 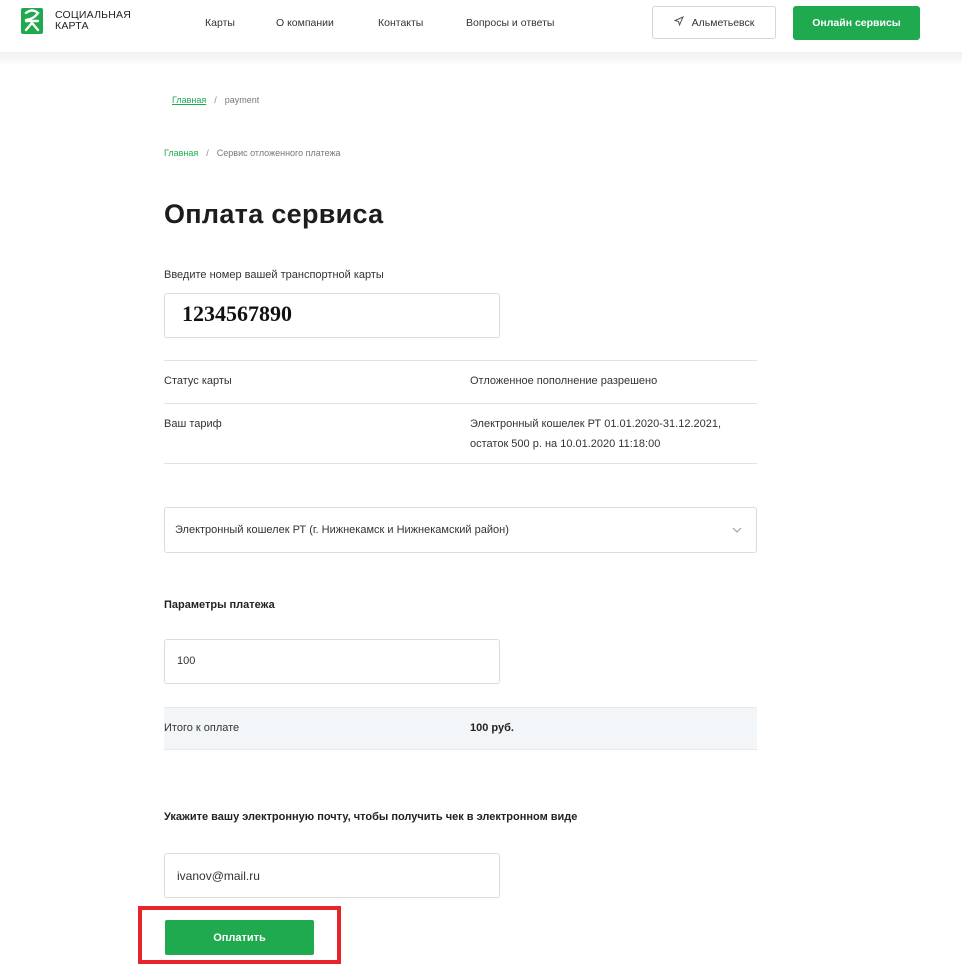 What do you see at coordinates (492, 728) in the screenshot?
I see `total-value: 100 руб.` at bounding box center [492, 728].